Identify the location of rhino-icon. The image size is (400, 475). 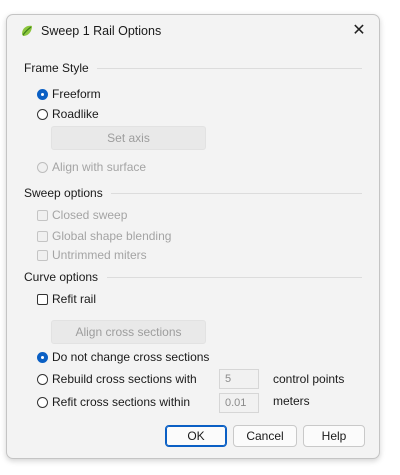
(27, 30).